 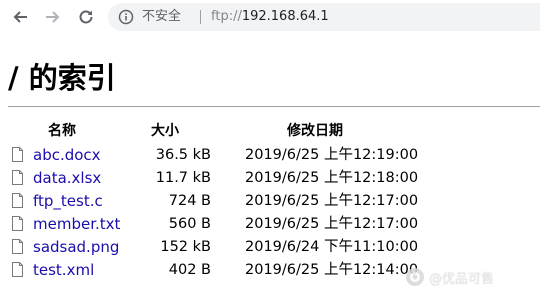 What do you see at coordinates (200, 17) in the screenshot?
I see `omnibox-divider` at bounding box center [200, 17].